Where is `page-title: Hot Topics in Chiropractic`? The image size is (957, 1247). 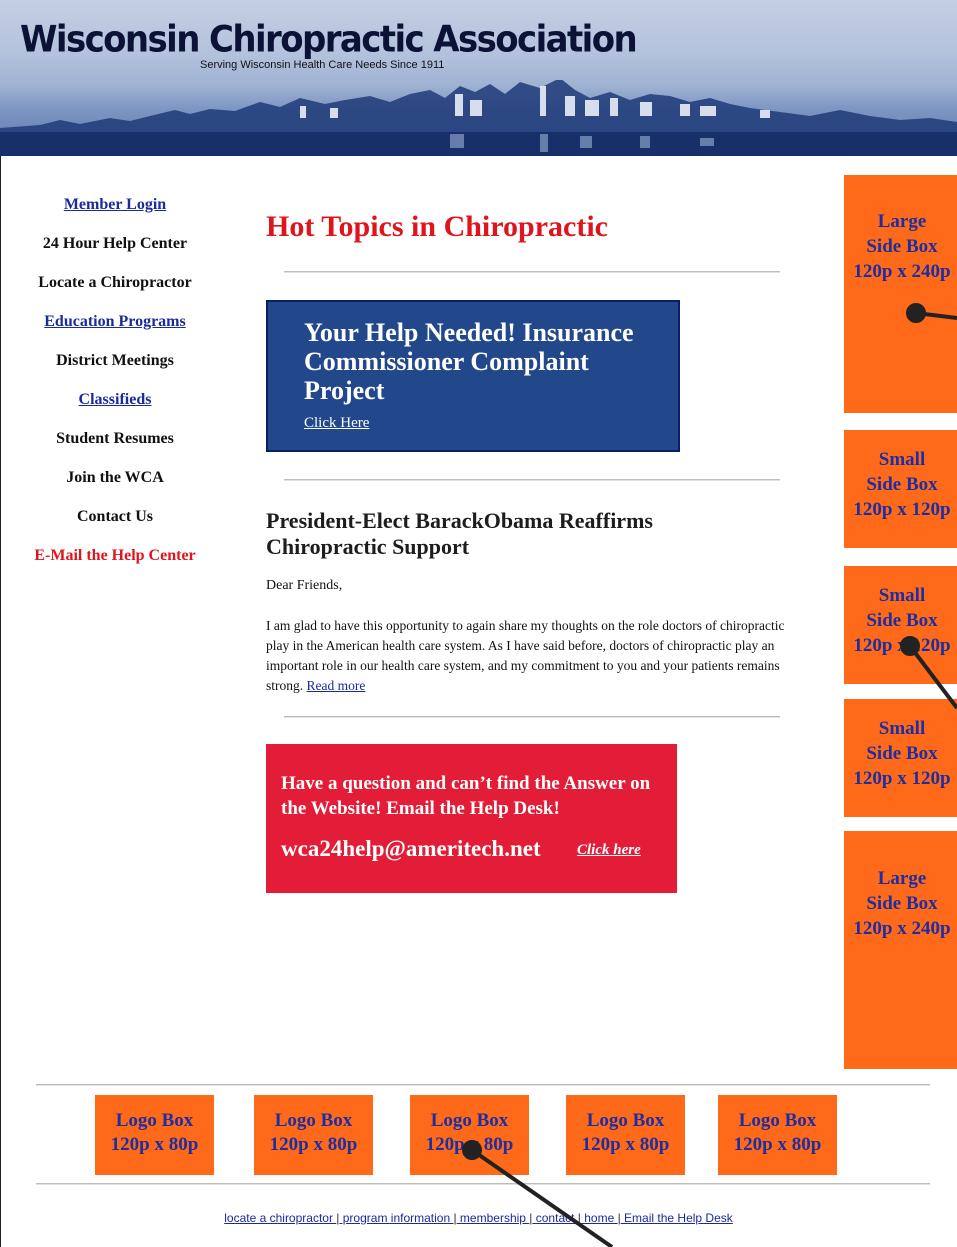 page-title: Hot Topics in Chiropractic is located at coordinates (437, 226).